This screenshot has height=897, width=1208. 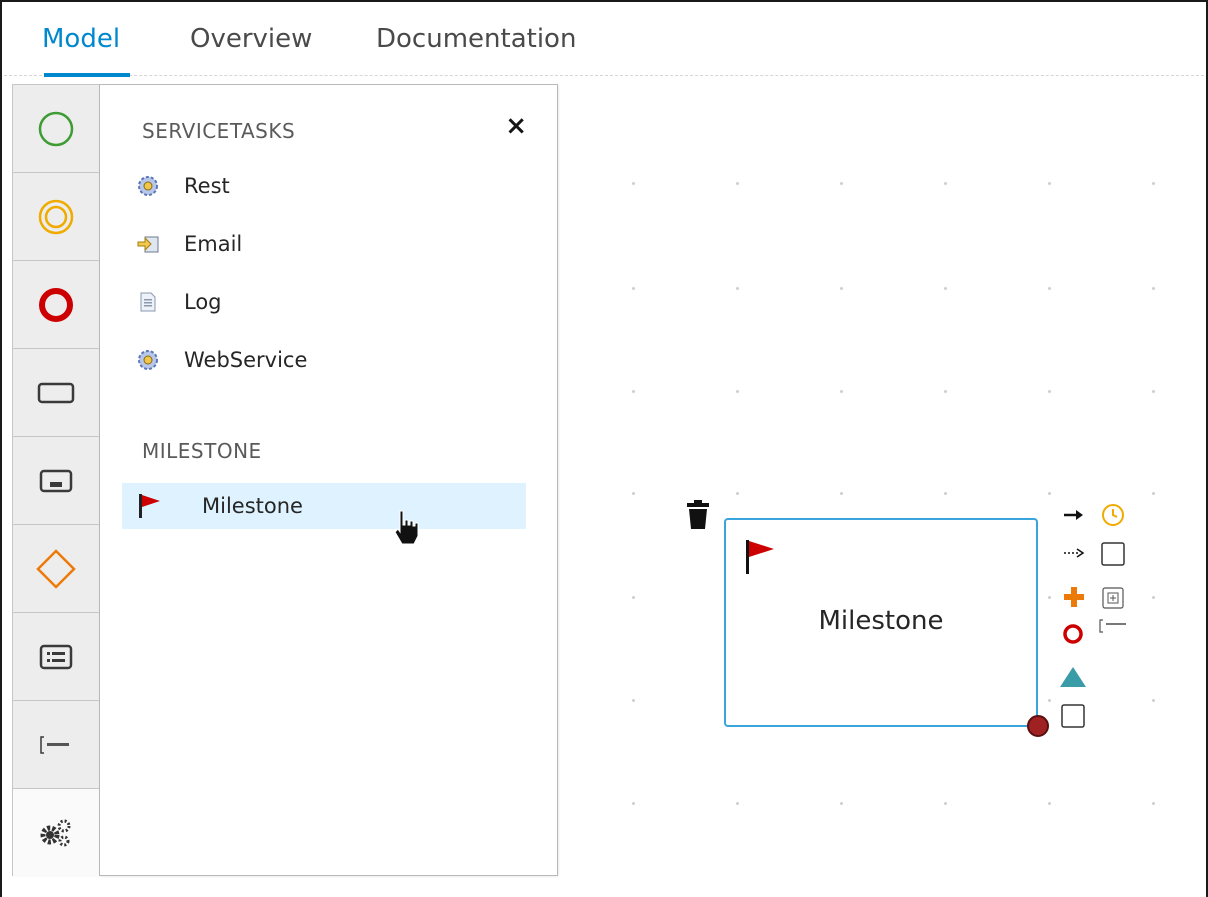 What do you see at coordinates (1038, 726) in the screenshot?
I see `resize-handle` at bounding box center [1038, 726].